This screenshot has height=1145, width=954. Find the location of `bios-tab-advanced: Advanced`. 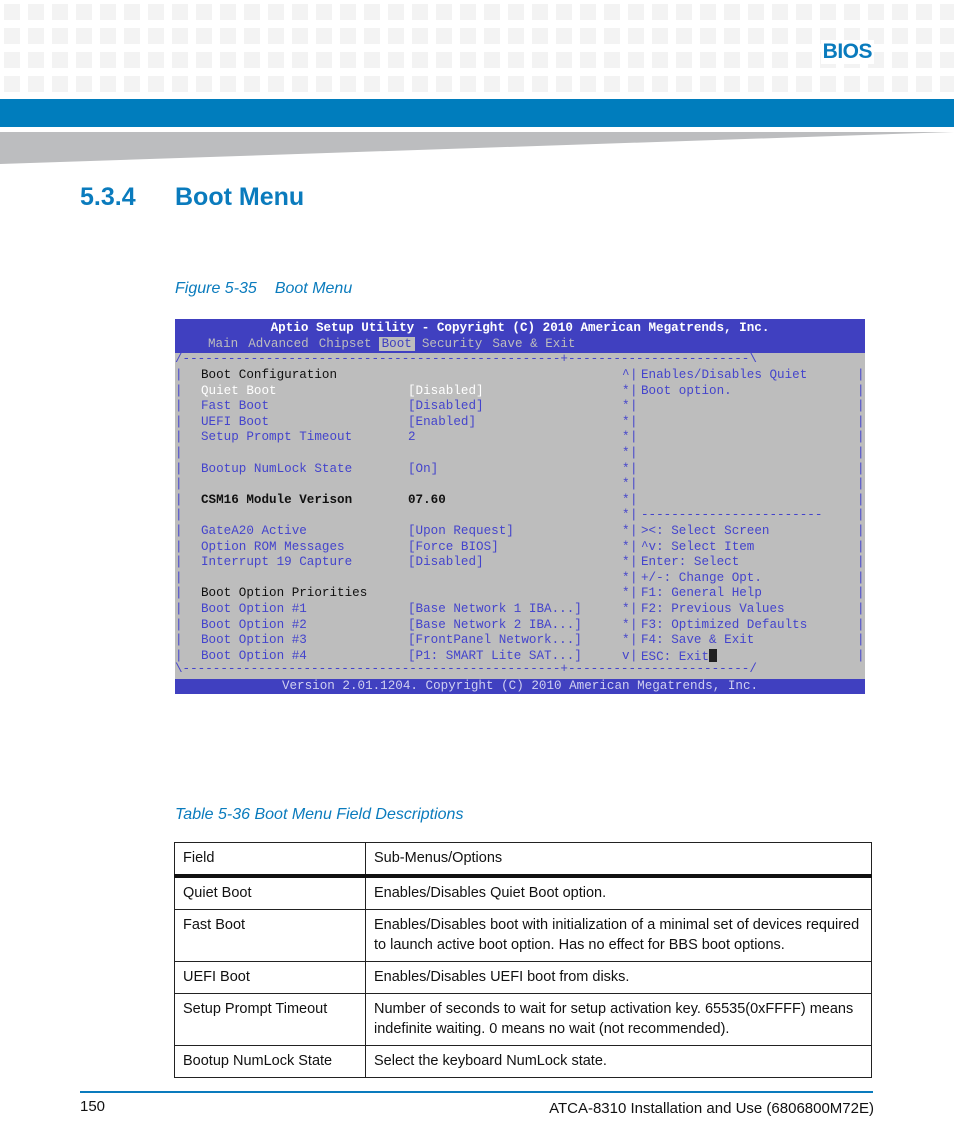

bios-tab-advanced: Advanced is located at coordinates (278, 344).